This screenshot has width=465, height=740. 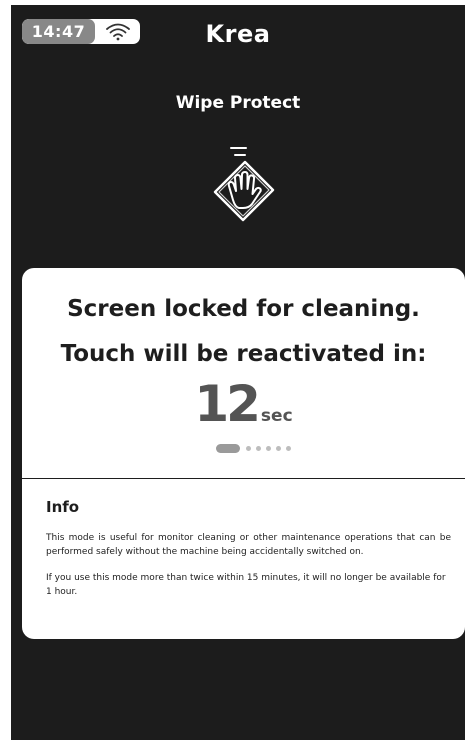 I want to click on countdown: 12 sec, so click(x=243, y=404).